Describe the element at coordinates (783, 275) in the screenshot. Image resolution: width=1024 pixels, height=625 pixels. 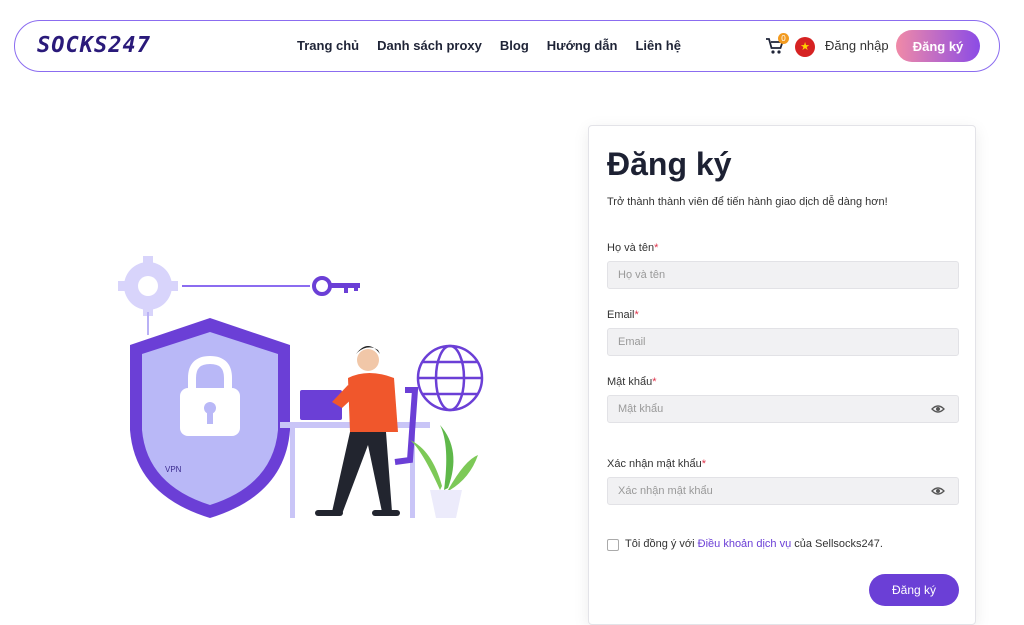
I see `fullname-input` at that location.